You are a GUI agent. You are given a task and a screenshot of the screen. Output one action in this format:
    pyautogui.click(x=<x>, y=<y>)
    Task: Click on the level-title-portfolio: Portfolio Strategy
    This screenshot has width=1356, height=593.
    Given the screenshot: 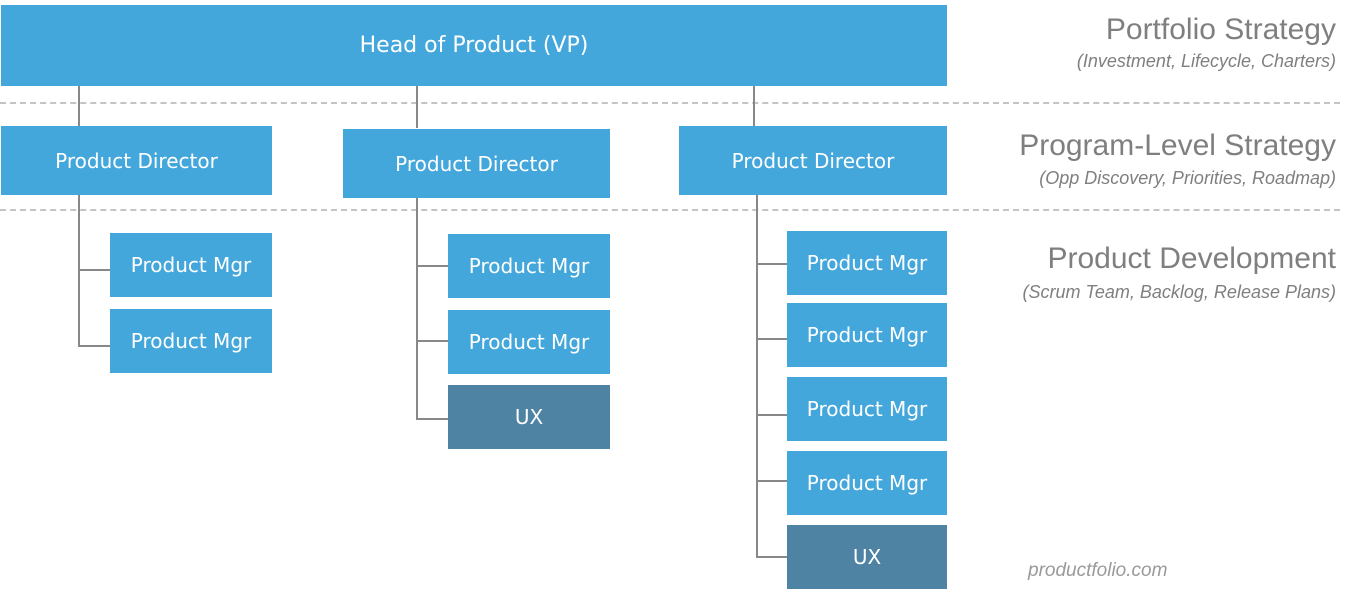 What is the action you would take?
    pyautogui.click(x=1220, y=29)
    